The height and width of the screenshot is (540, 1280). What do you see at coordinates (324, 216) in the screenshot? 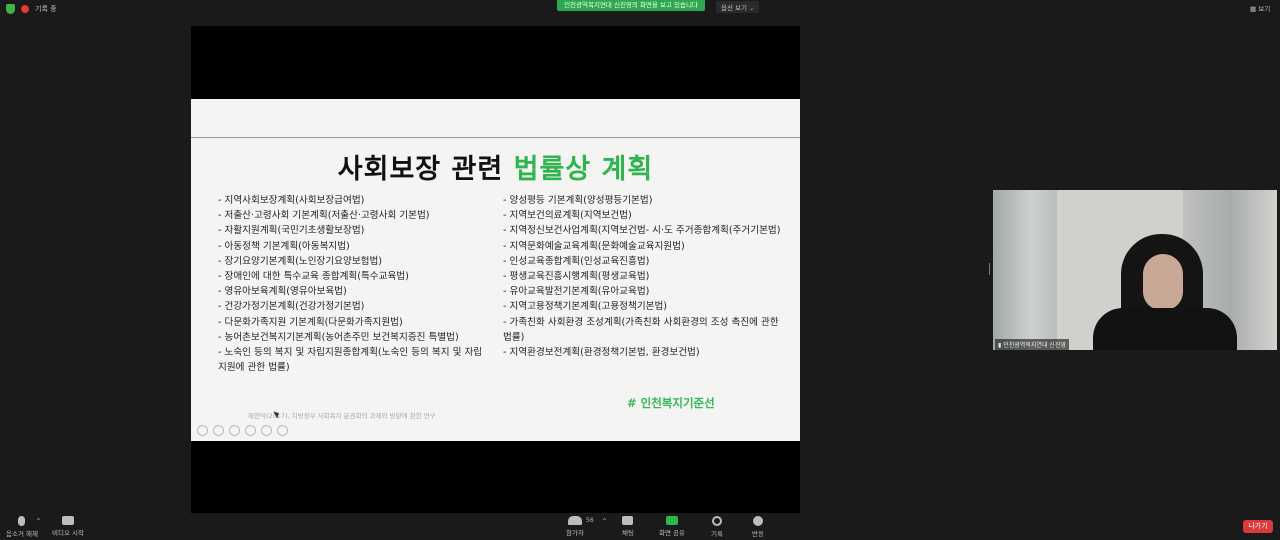
I see `list-item: - 저출산·고령사회 기본계획(저출산·고령사회 기본법)` at bounding box center [324, 216].